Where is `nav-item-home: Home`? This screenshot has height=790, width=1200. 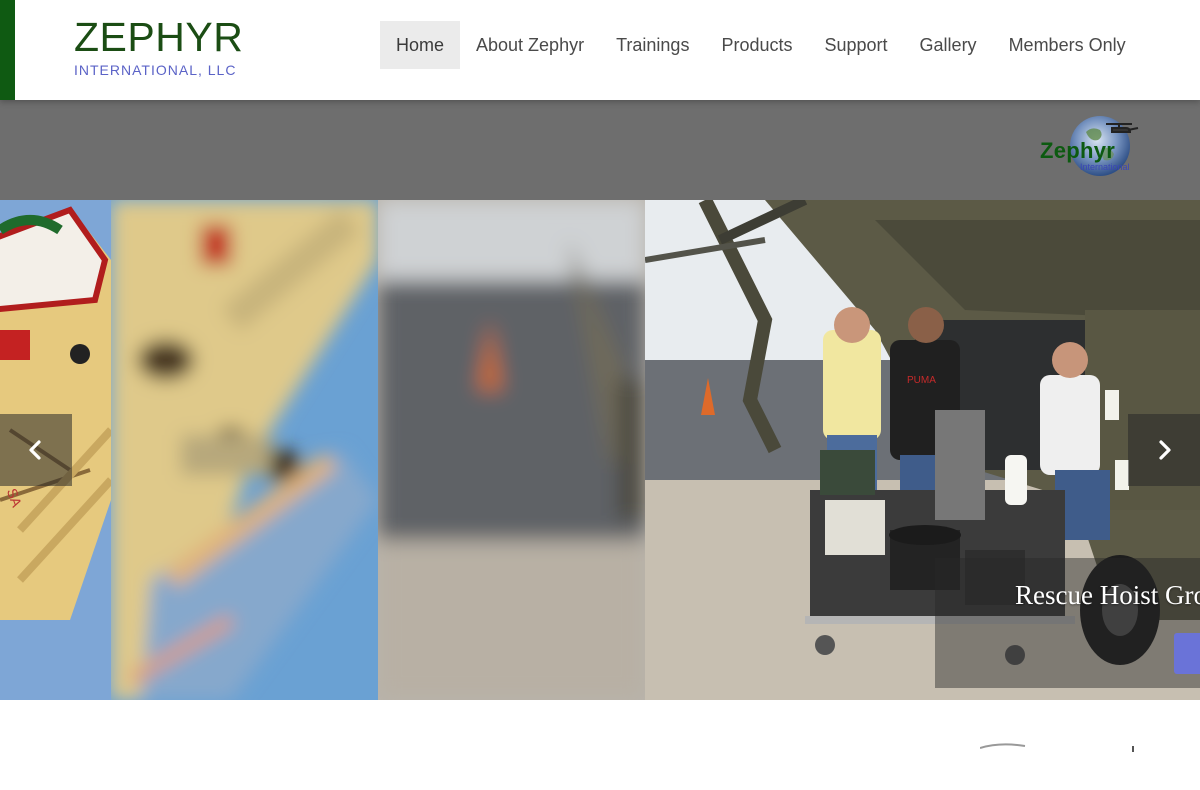
nav-item-home: Home is located at coordinates (420, 45).